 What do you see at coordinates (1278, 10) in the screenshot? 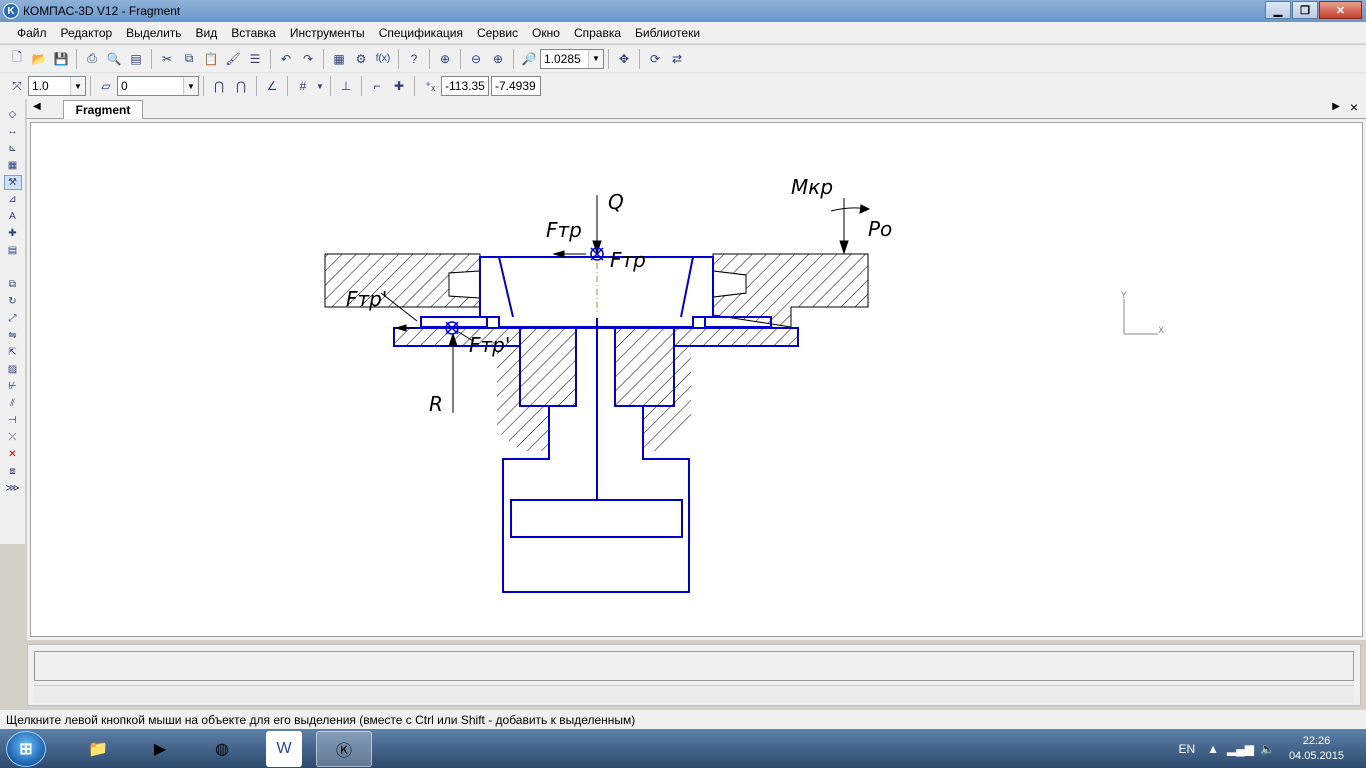
I see `minimize-button: ▁` at bounding box center [1278, 10].